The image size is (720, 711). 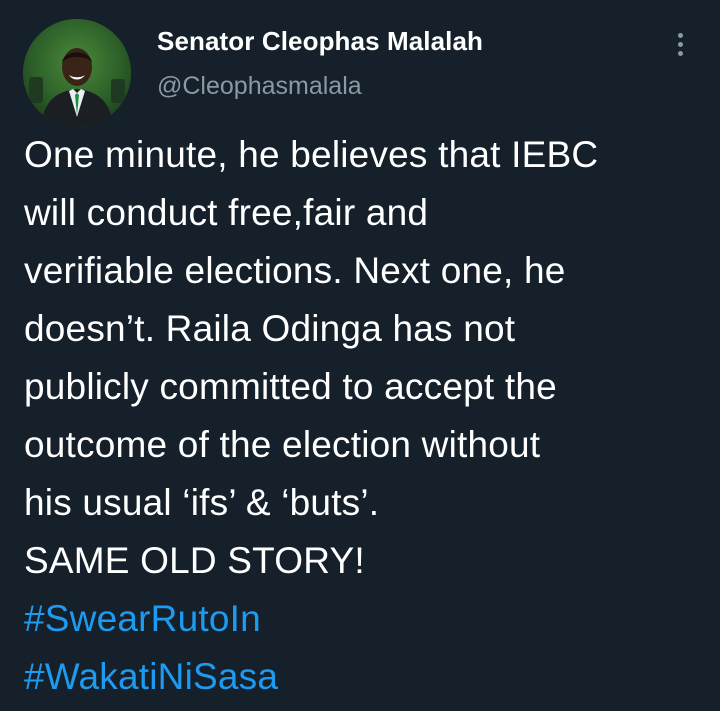 I want to click on tweet-text-line: will conduct free,fair and, so click(x=226, y=212).